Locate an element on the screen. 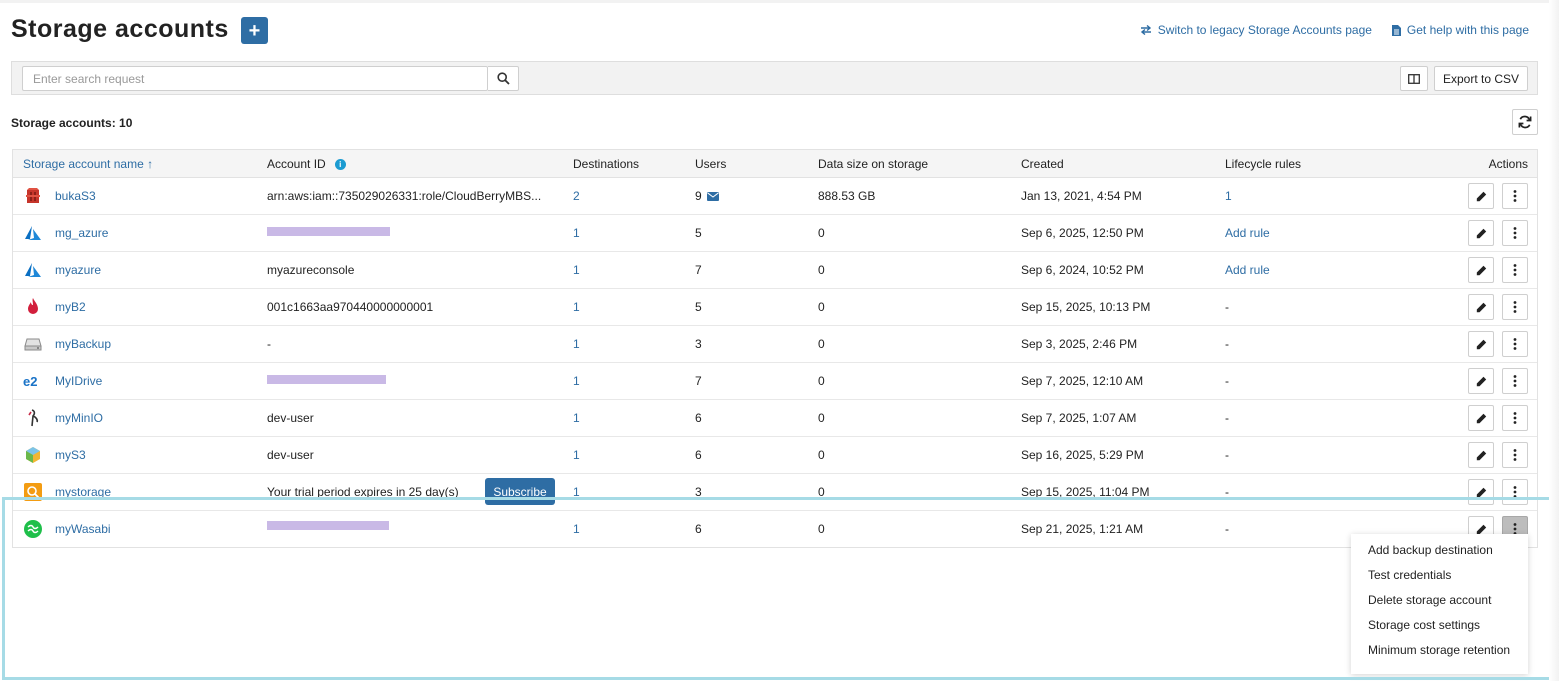 Image resolution: width=1559 pixels, height=681 pixels. search-input is located at coordinates (255, 78).